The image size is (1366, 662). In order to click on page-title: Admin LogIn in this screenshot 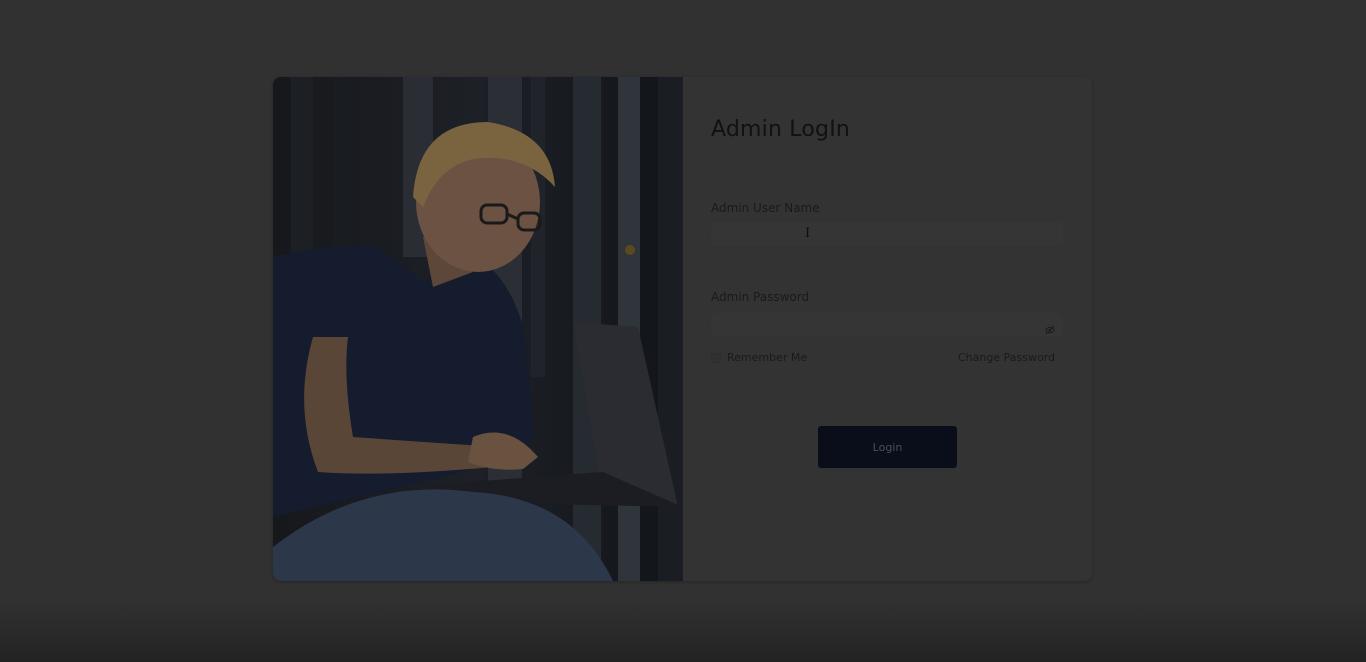, I will do `click(781, 129)`.